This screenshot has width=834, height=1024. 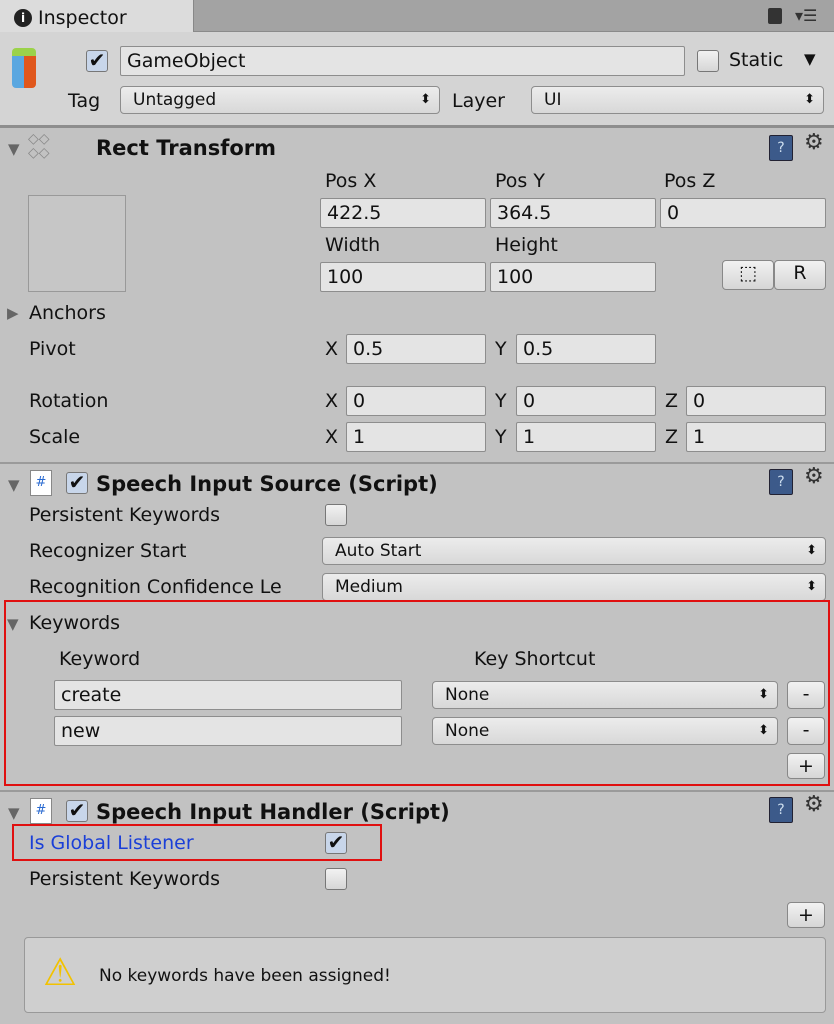 I want to click on tab-title: Inspector, so click(x=82, y=17).